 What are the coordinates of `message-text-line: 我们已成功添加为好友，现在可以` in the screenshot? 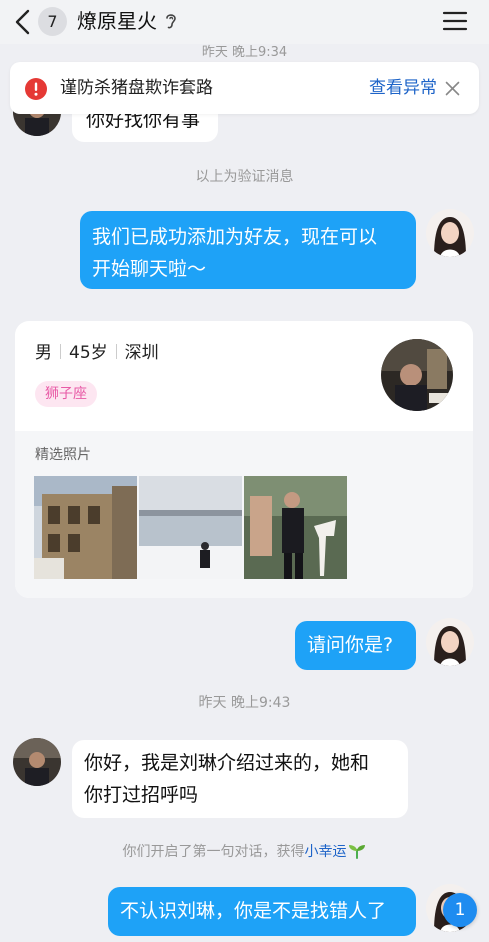 It's located at (235, 237).